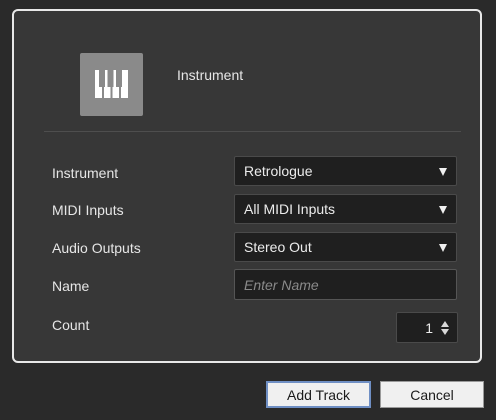  I want to click on audio-outputs-select: Stereo Out, so click(345, 247).